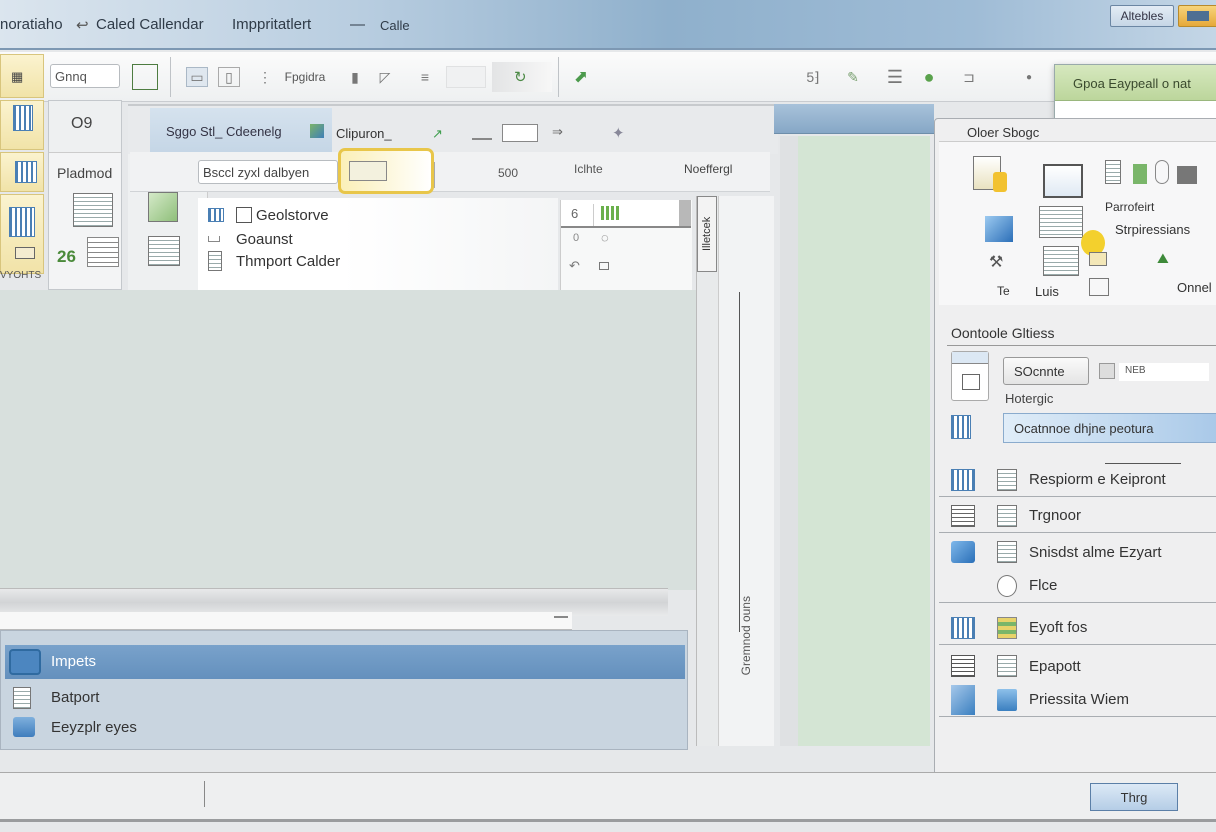  What do you see at coordinates (66, 256) in the screenshot?
I see `green-logo-icon: 26` at bounding box center [66, 256].